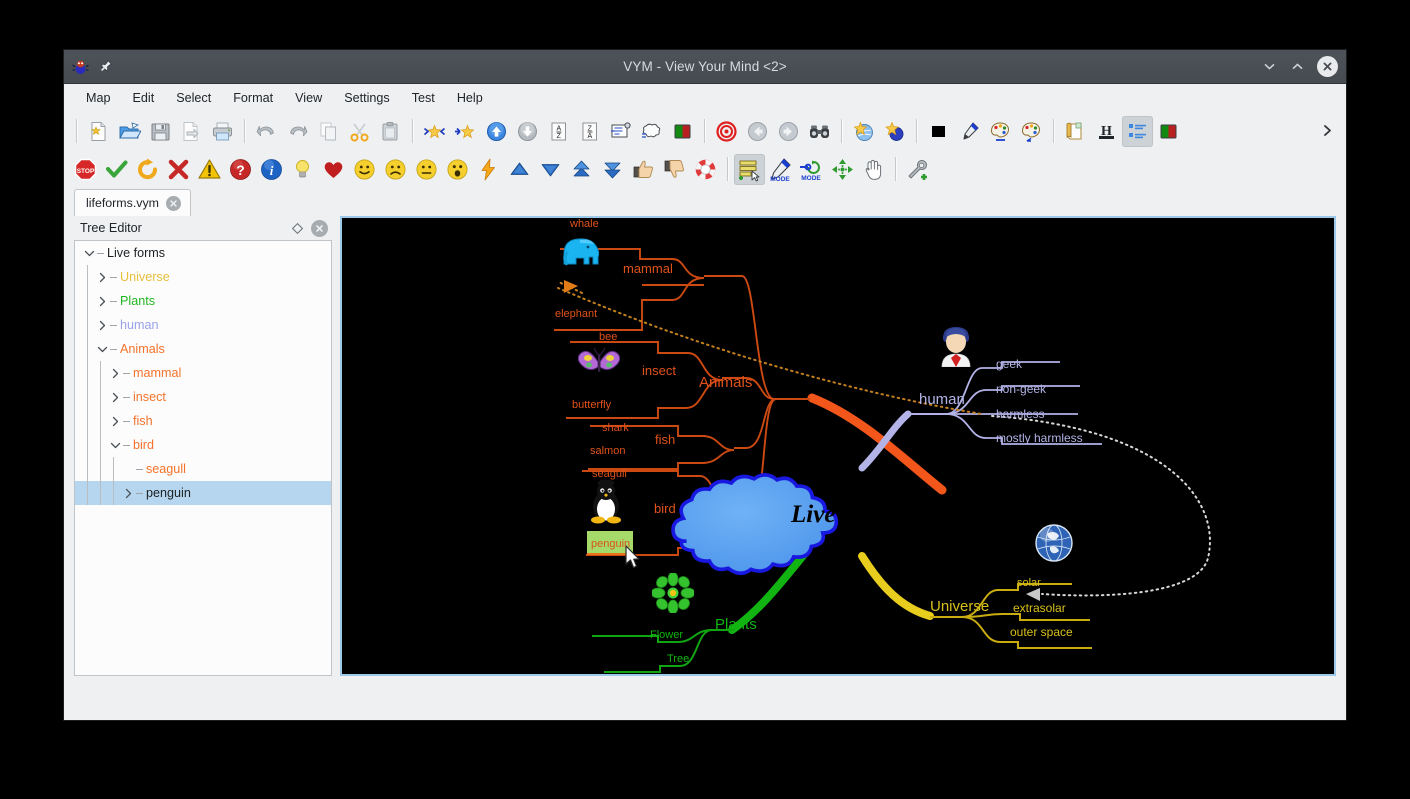 This screenshot has width=1410, height=799. I want to click on history-back-button, so click(757, 131).